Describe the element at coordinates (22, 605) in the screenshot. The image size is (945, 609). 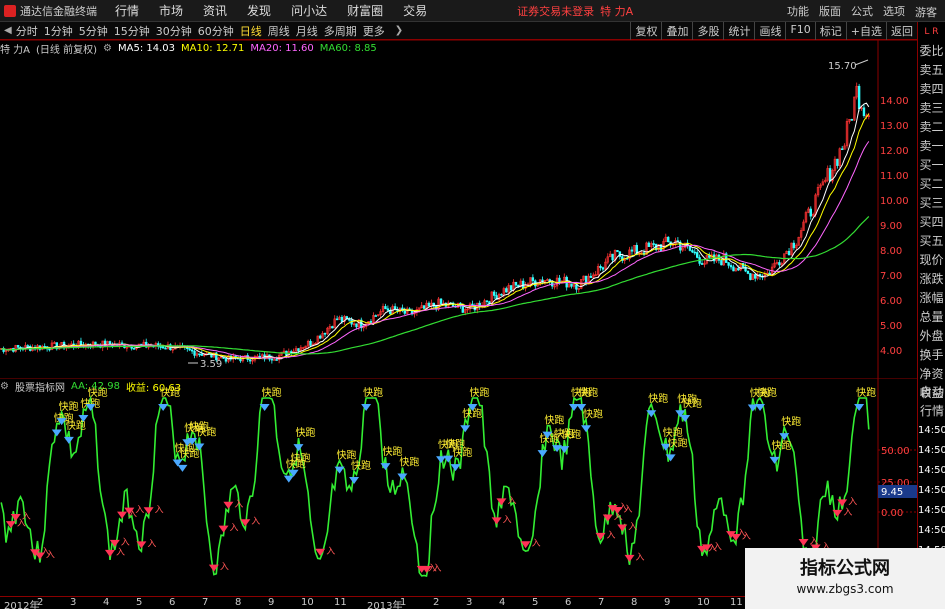
I see `date-tick: 2012年` at that location.